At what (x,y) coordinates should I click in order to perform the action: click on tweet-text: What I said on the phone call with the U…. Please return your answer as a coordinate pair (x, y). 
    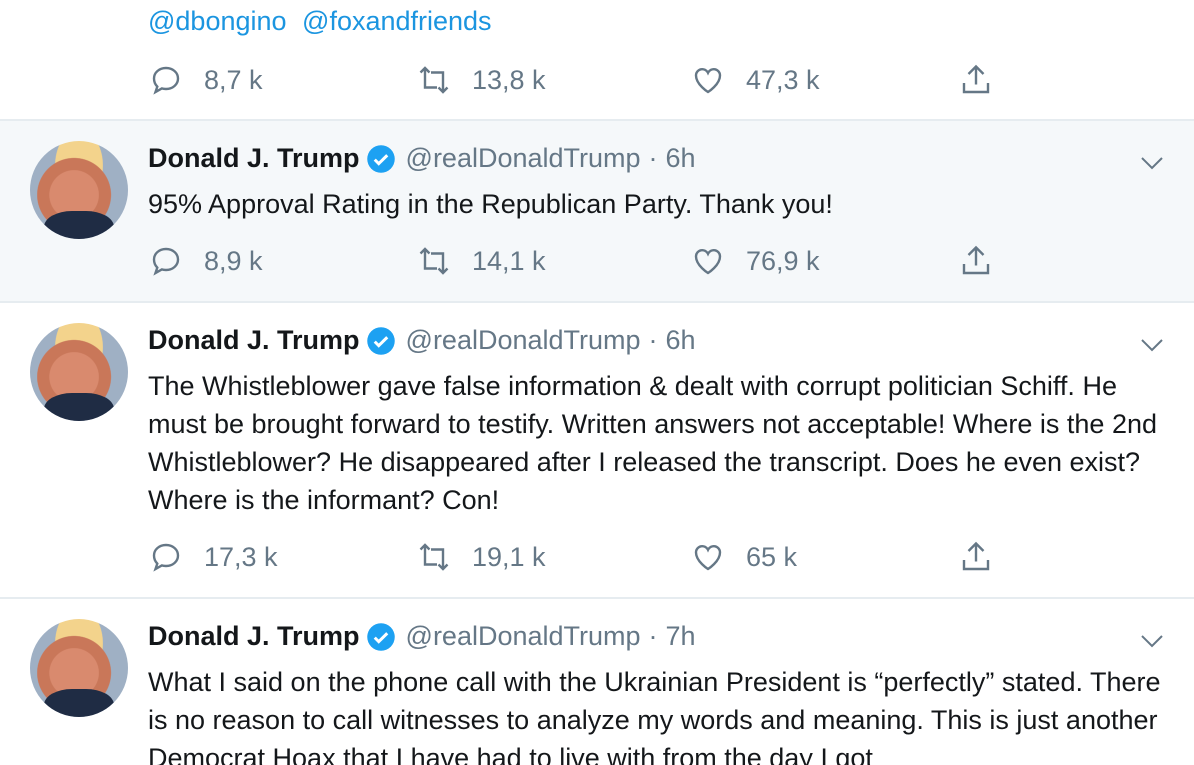
    Looking at the image, I should click on (654, 716).